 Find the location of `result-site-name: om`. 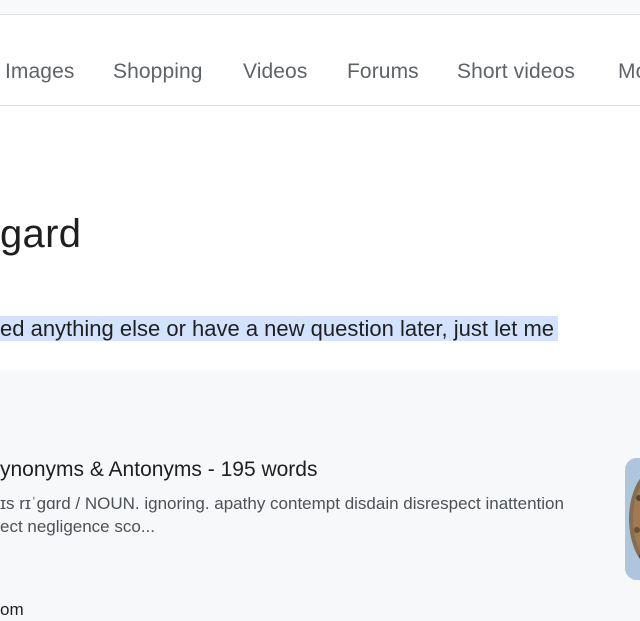

result-site-name: om is located at coordinates (12, 610).